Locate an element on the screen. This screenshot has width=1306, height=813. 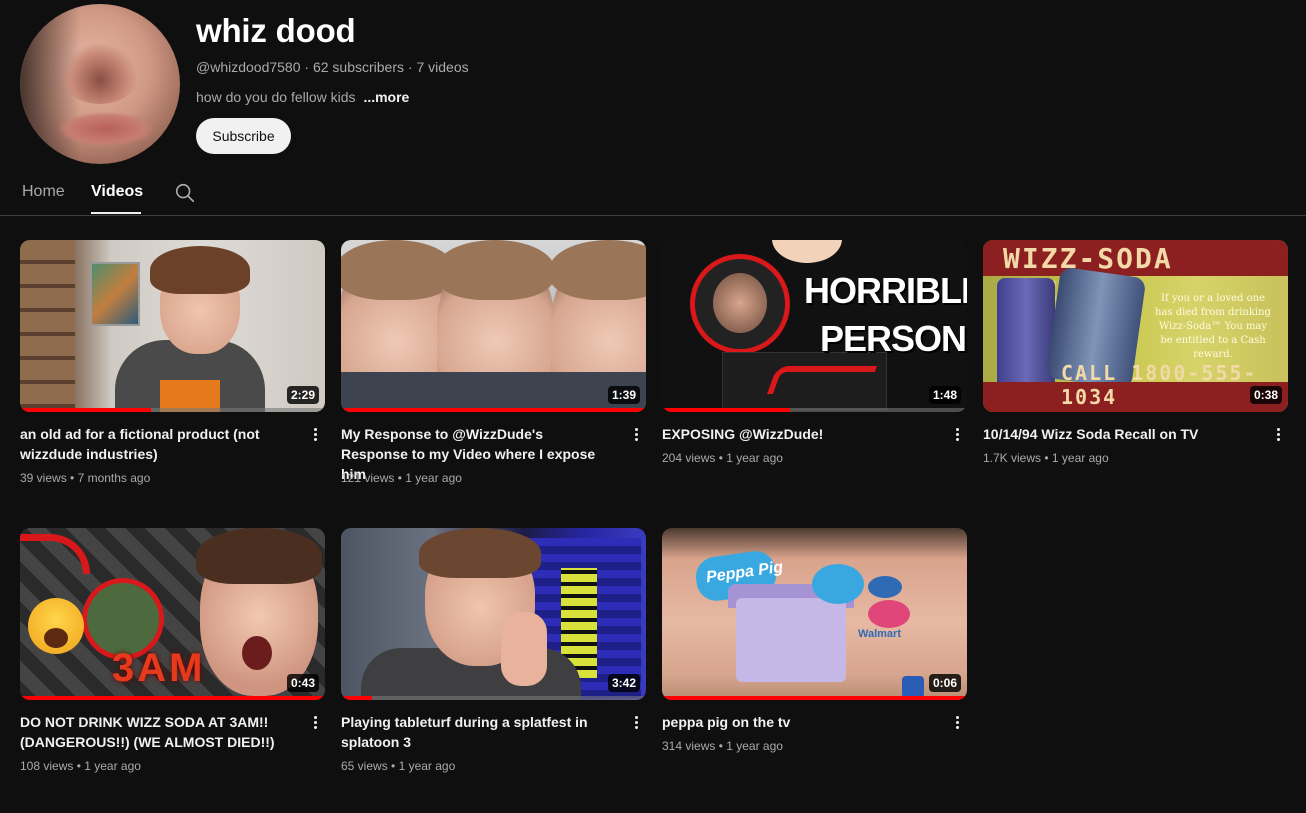
channel-name: whiz dood is located at coordinates (276, 30).